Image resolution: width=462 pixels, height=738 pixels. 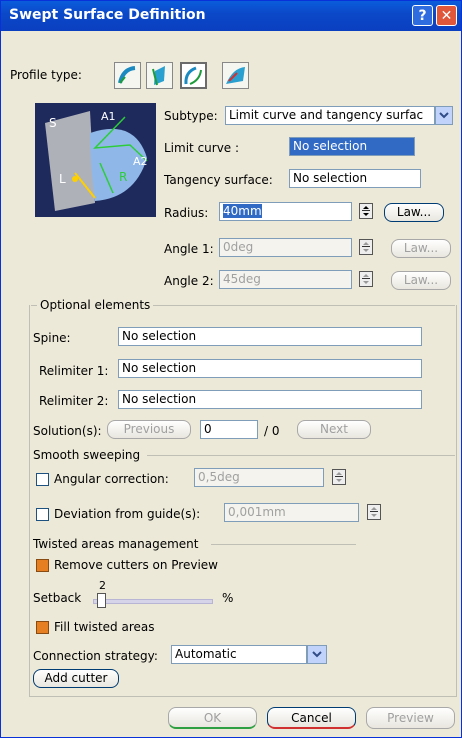 I want to click on subtype-diagram: S A1 A2 L R, so click(x=95, y=160).